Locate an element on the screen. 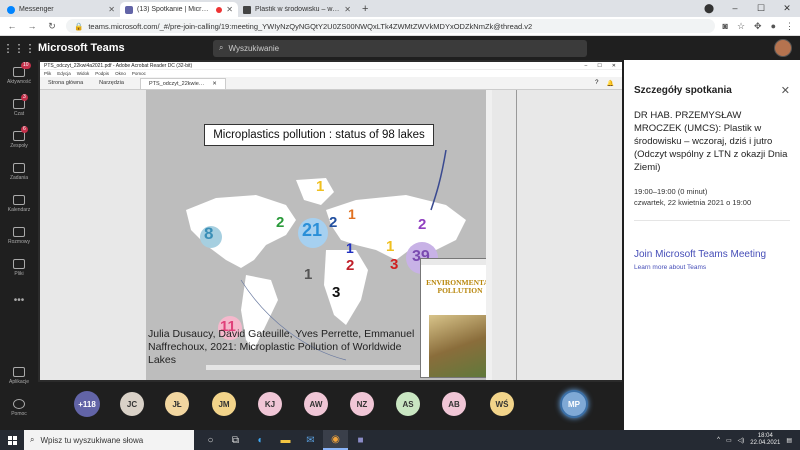 The height and width of the screenshot is (450, 800). teams-taskbar-icon: ■ is located at coordinates (360, 440).